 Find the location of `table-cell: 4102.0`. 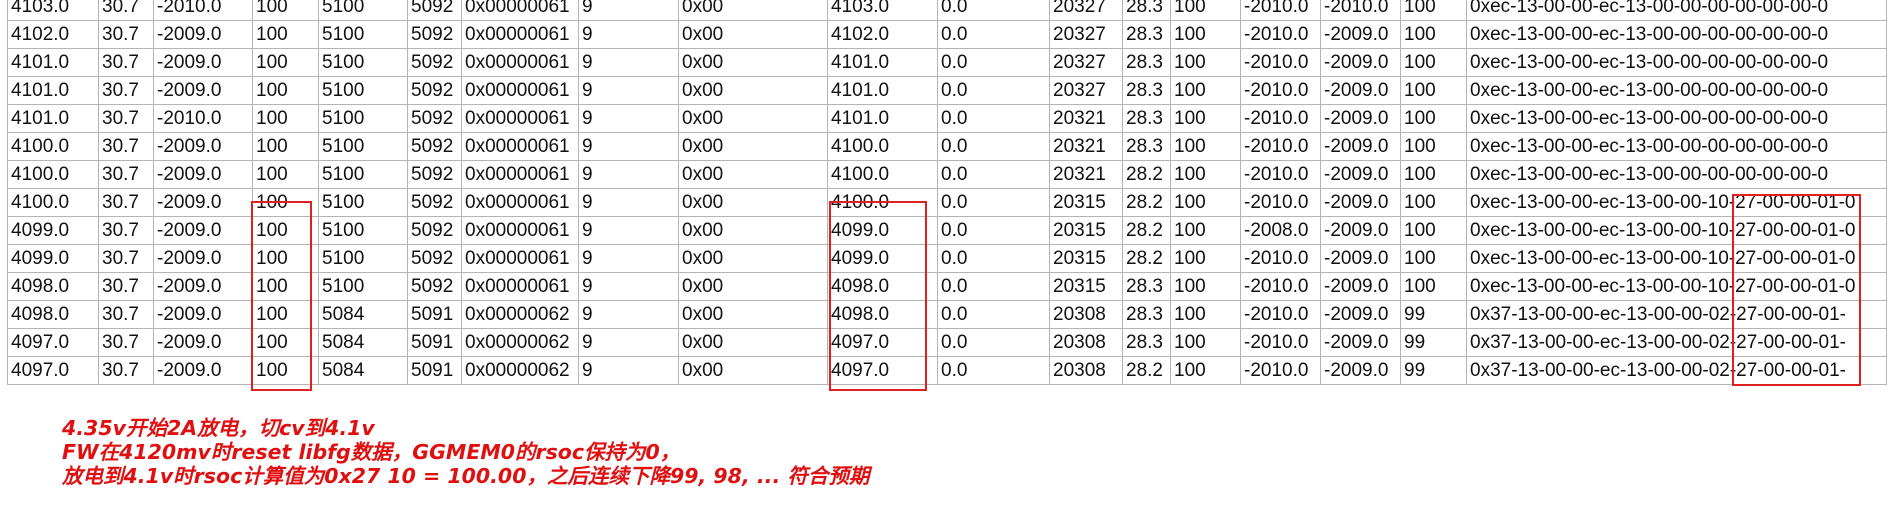

table-cell: 4102.0 is located at coordinates (53, 34).